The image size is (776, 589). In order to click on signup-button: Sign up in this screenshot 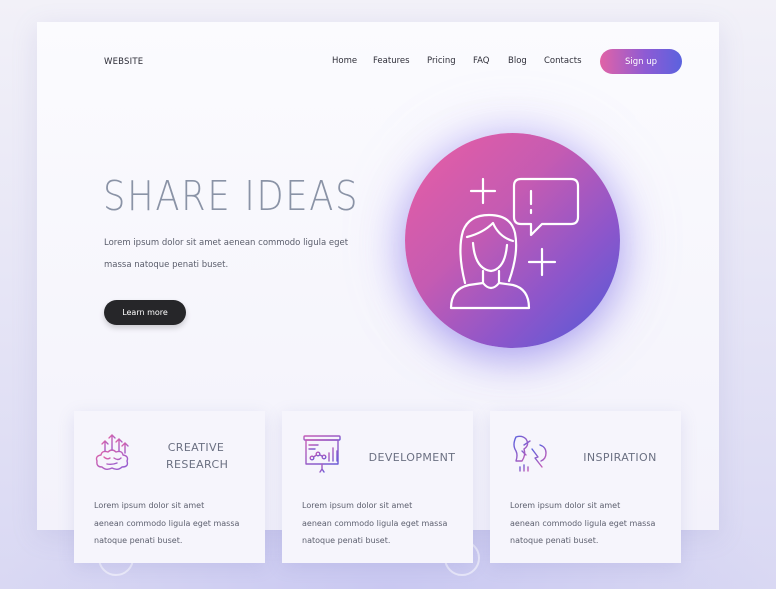, I will do `click(641, 61)`.